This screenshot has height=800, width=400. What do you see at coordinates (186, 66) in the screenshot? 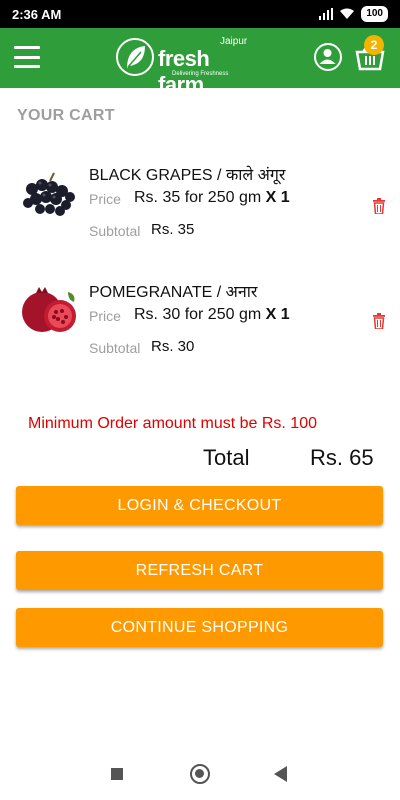
I see `fresh-farm-logo: Jaipur fresh farm Delivering Freshness` at bounding box center [186, 66].